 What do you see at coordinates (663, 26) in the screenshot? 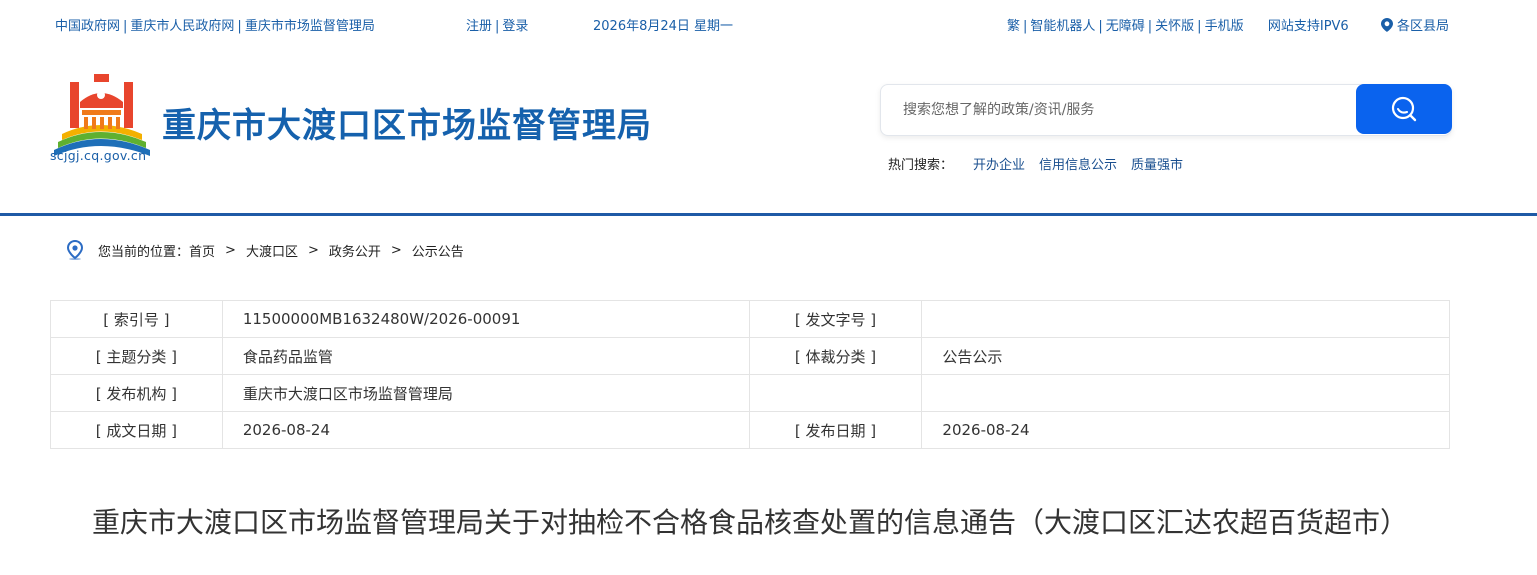
I see `current-date: 2026年8月24日 星期一` at bounding box center [663, 26].